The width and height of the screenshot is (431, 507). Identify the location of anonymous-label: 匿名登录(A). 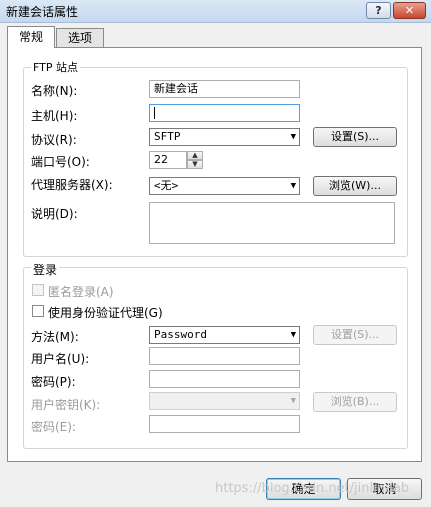
(81, 292).